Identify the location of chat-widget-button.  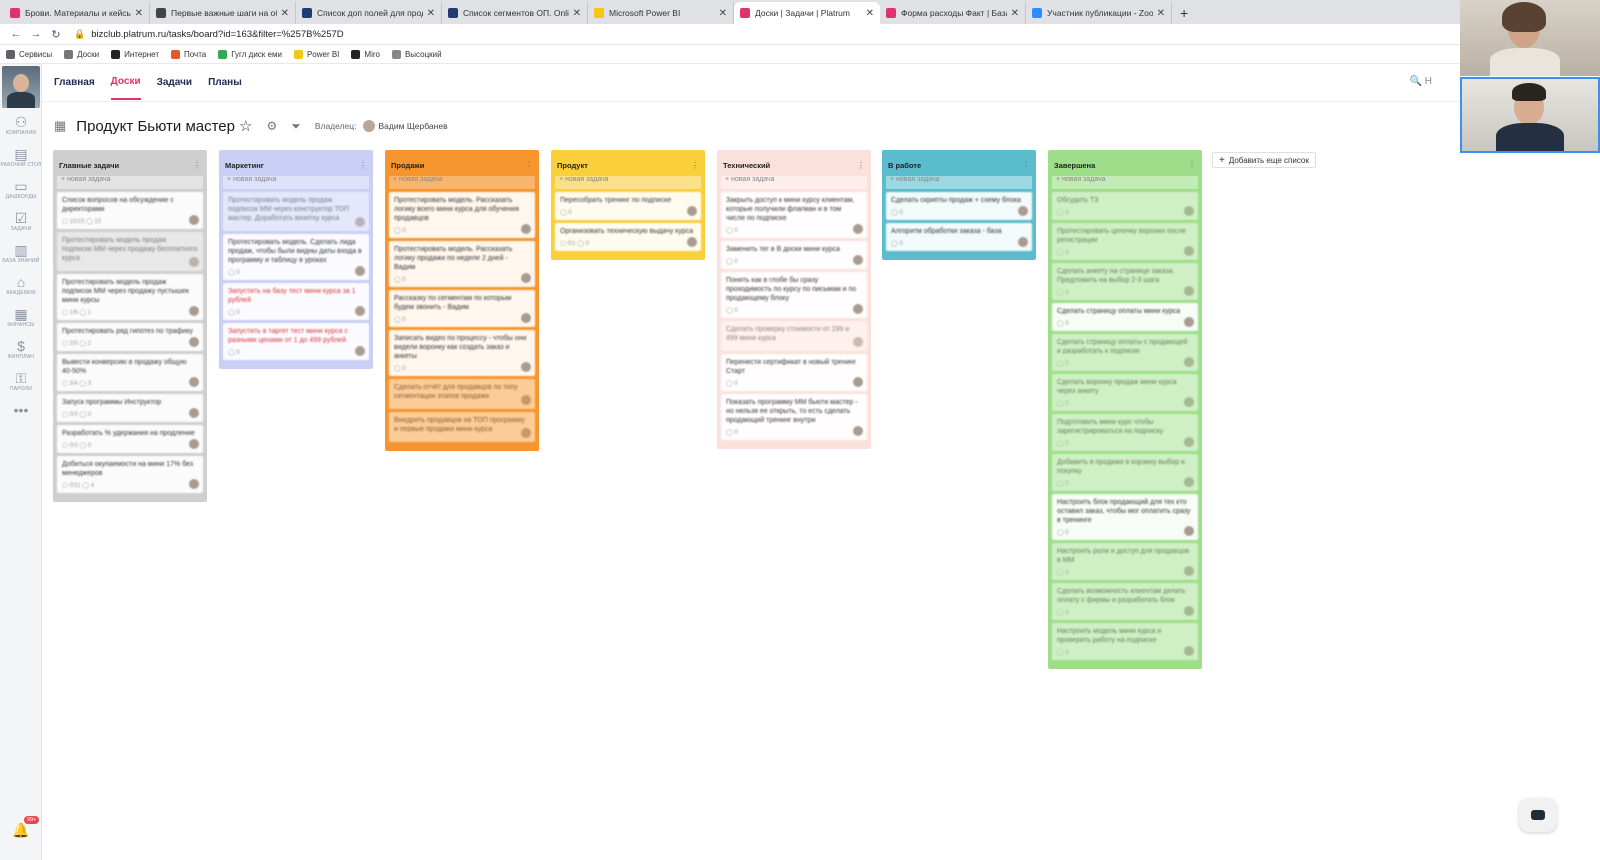
(1538, 815).